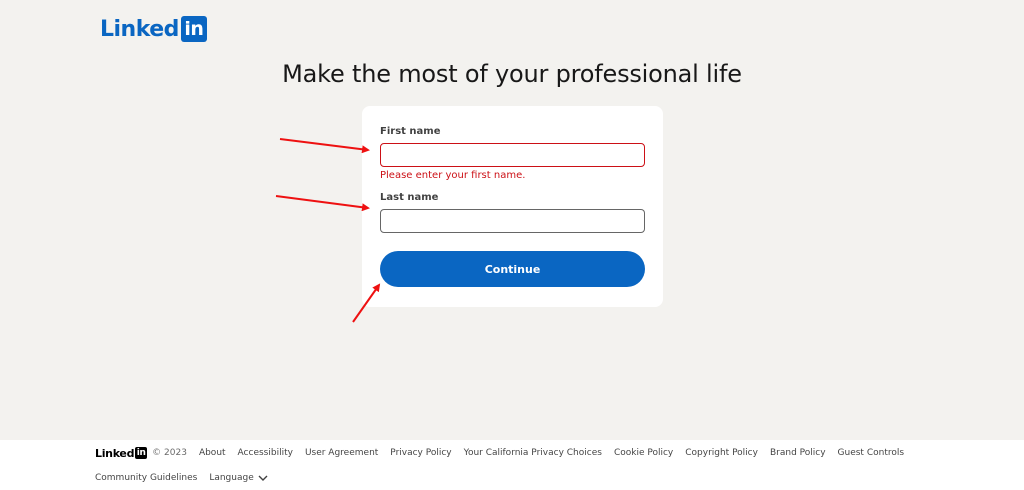 The image size is (1024, 490). Describe the element at coordinates (263, 478) in the screenshot. I see `chevron-down-icon` at that location.